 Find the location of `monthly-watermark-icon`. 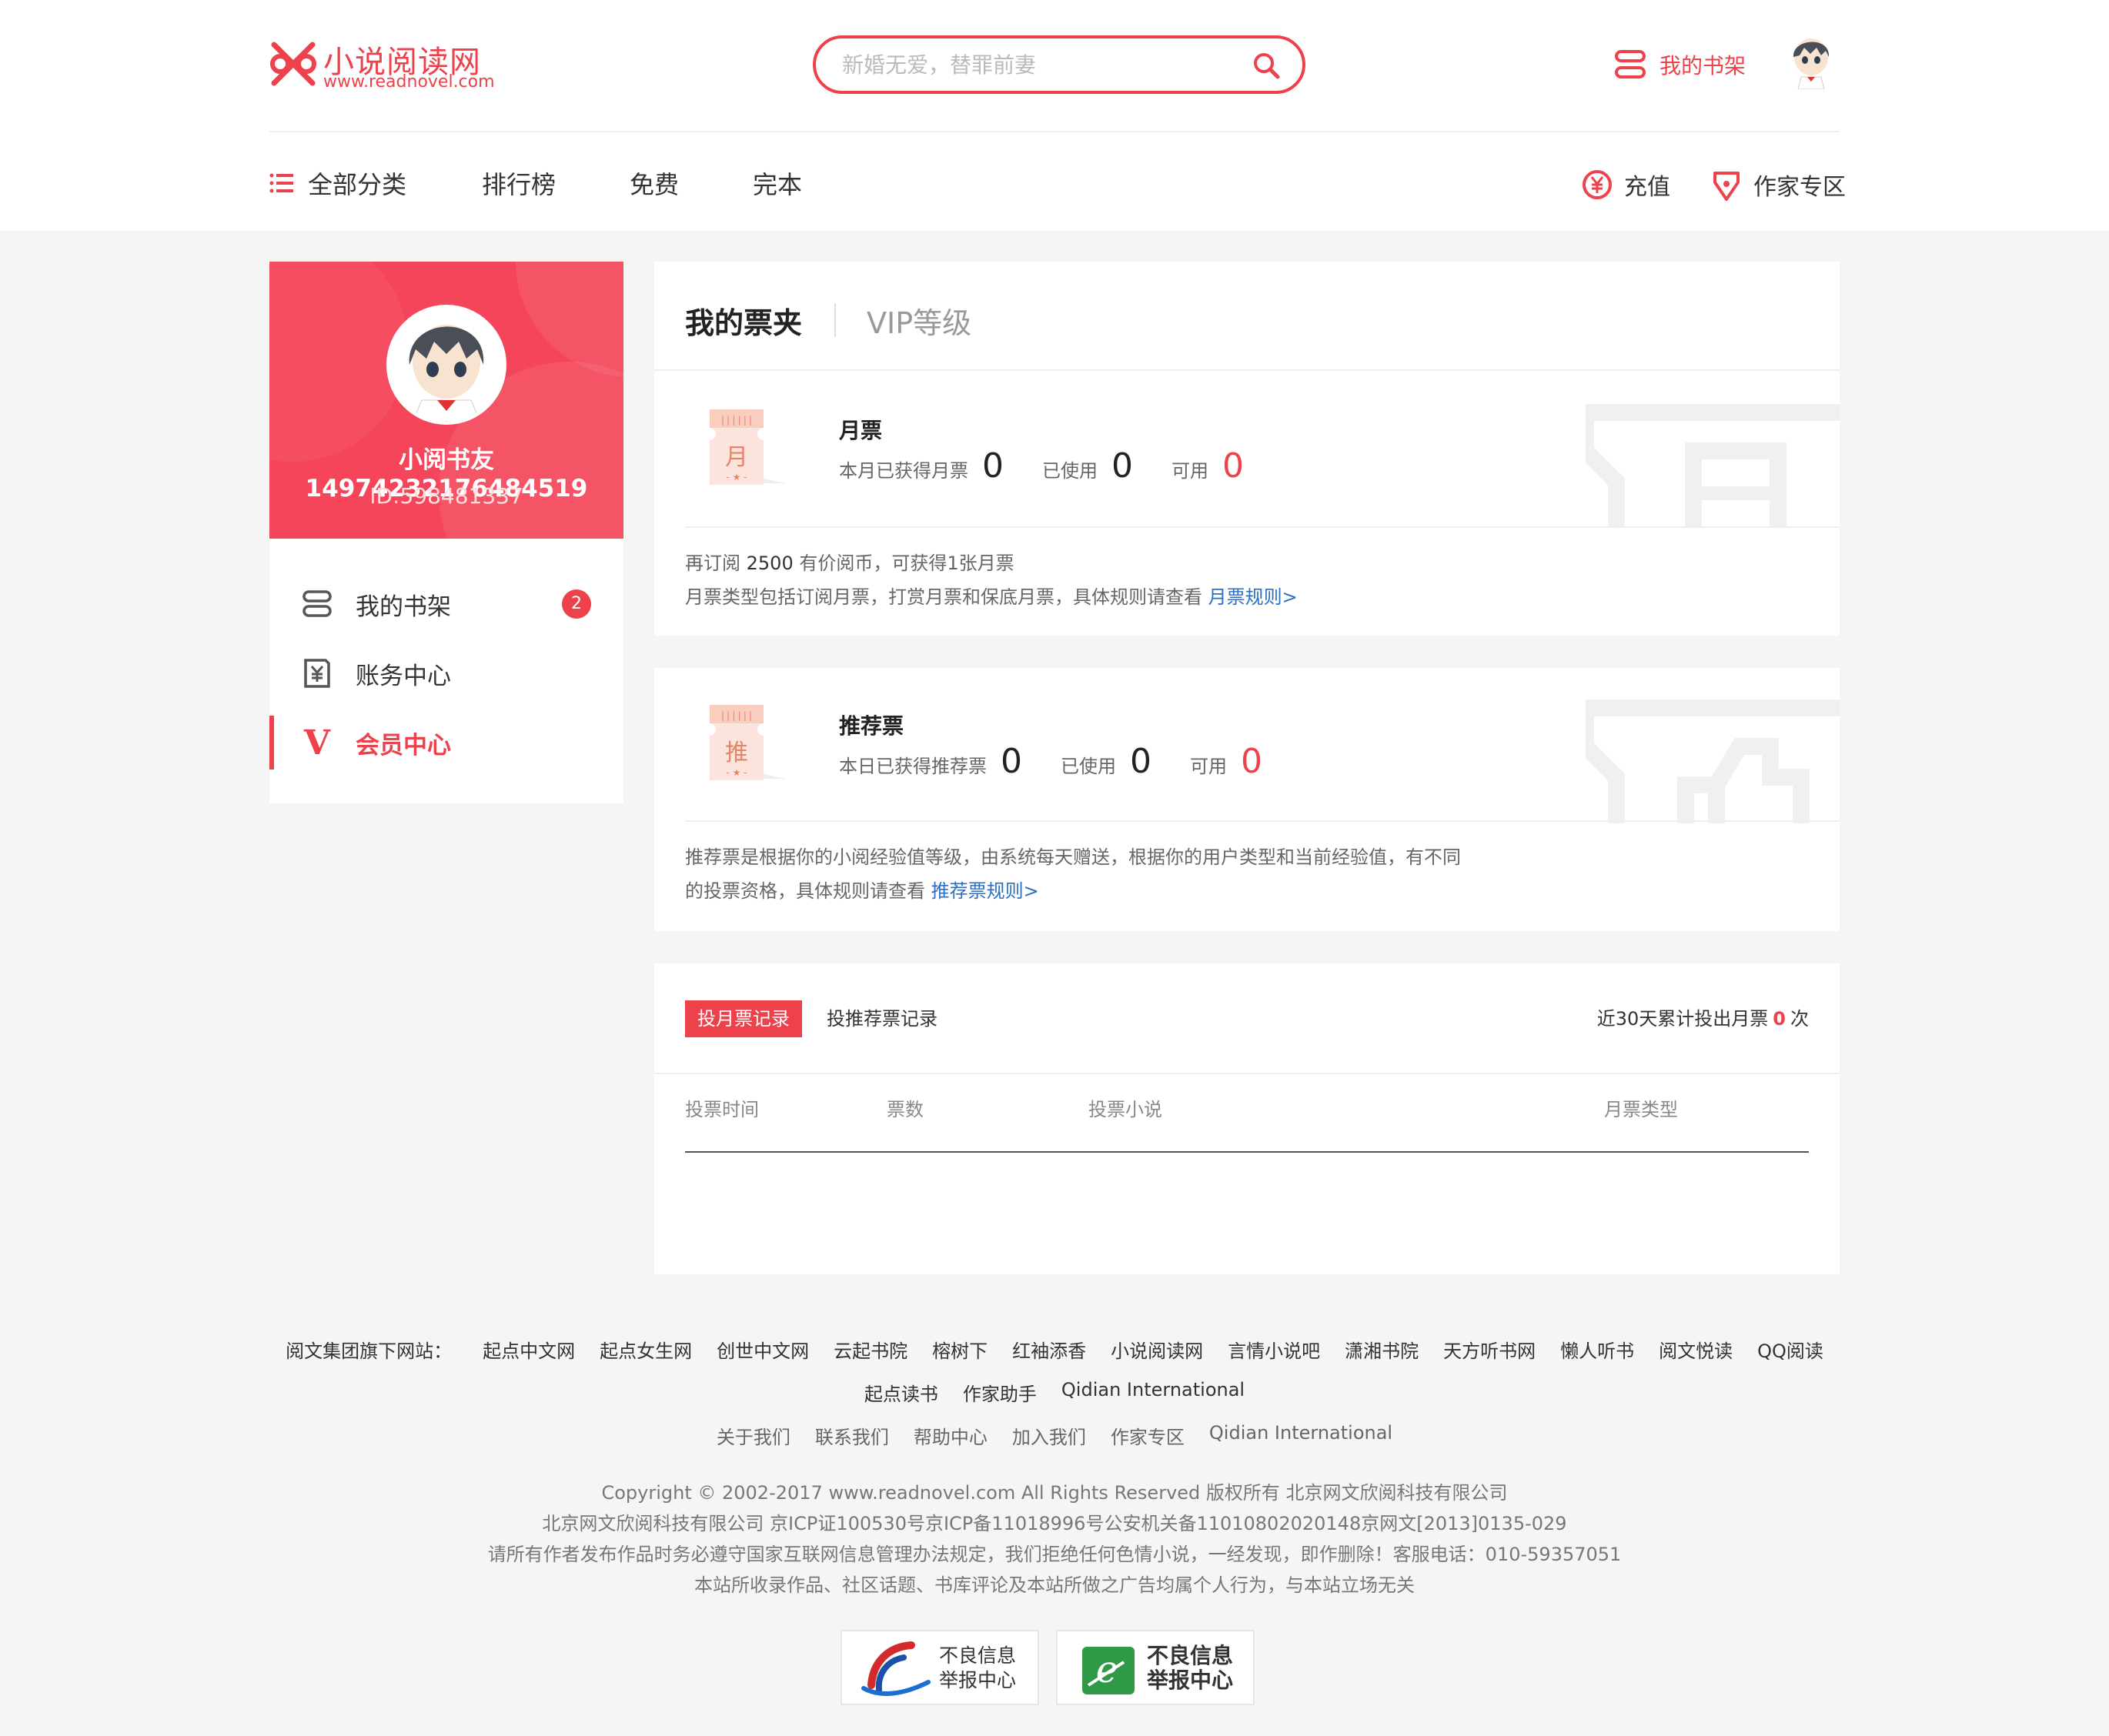

monthly-watermark-icon is located at coordinates (1713, 466).